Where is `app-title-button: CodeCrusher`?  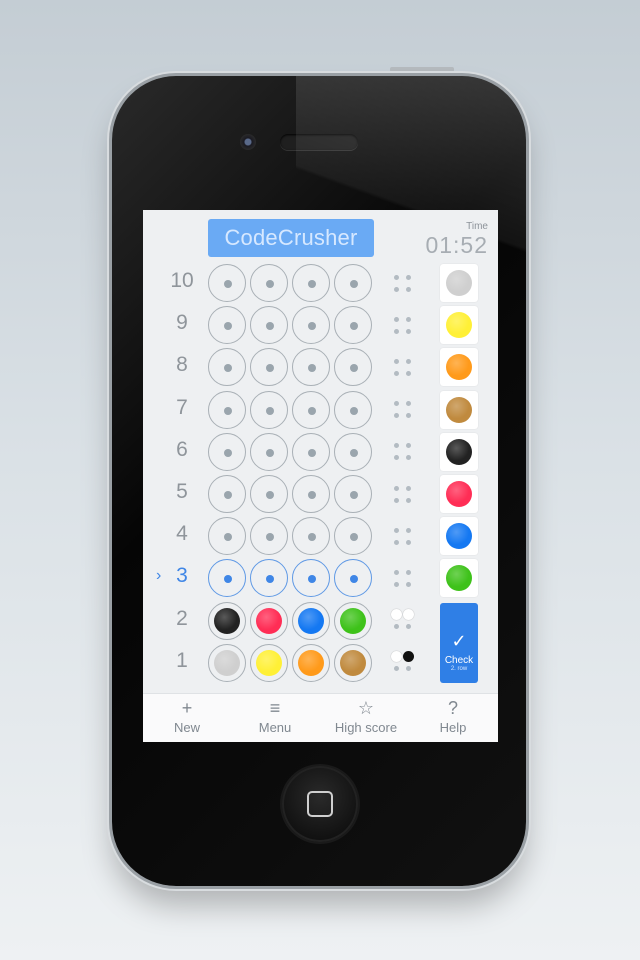 app-title-button: CodeCrusher is located at coordinates (291, 238).